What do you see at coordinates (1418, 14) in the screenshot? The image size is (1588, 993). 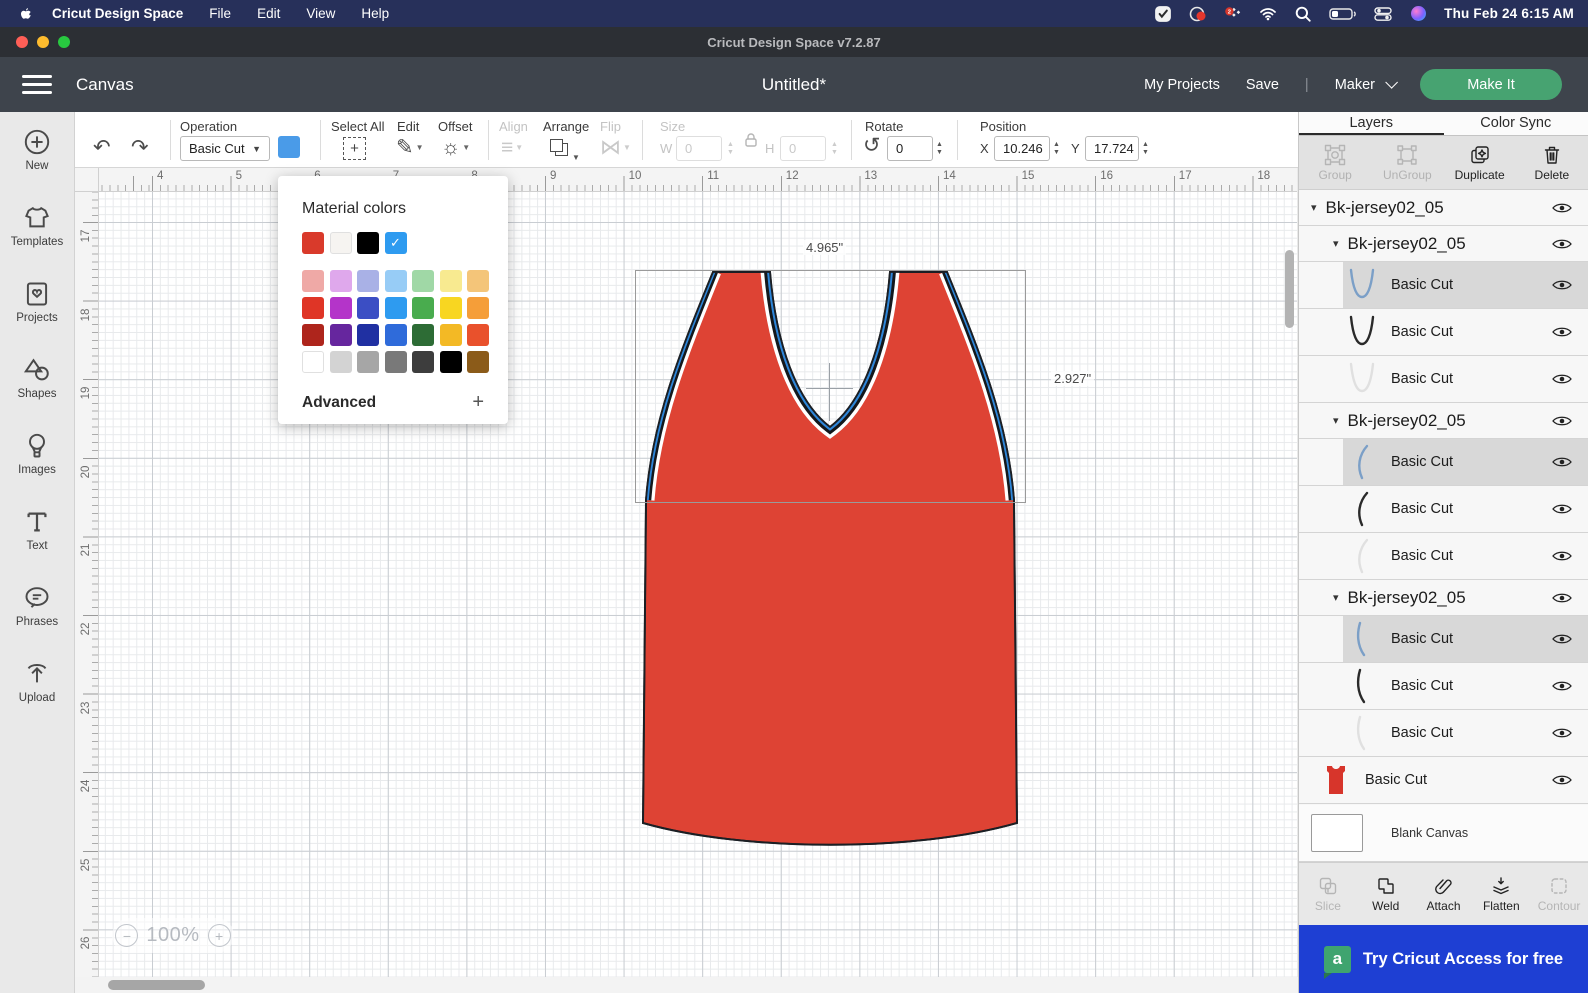 I see `siri-icon` at bounding box center [1418, 14].